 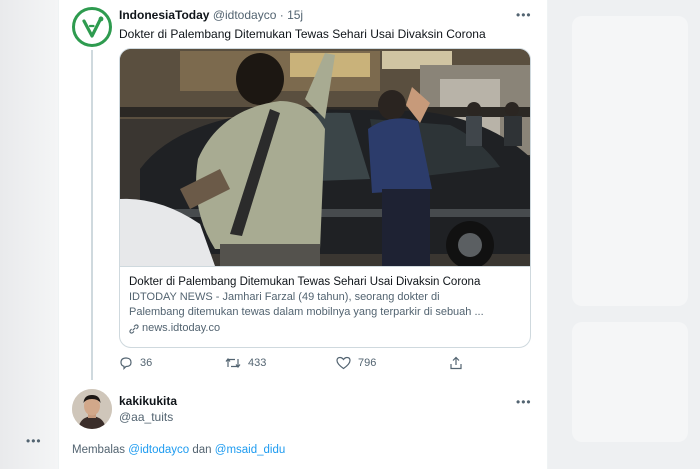 What do you see at coordinates (164, 15) in the screenshot?
I see `author-name: IndonesiaToday` at bounding box center [164, 15].